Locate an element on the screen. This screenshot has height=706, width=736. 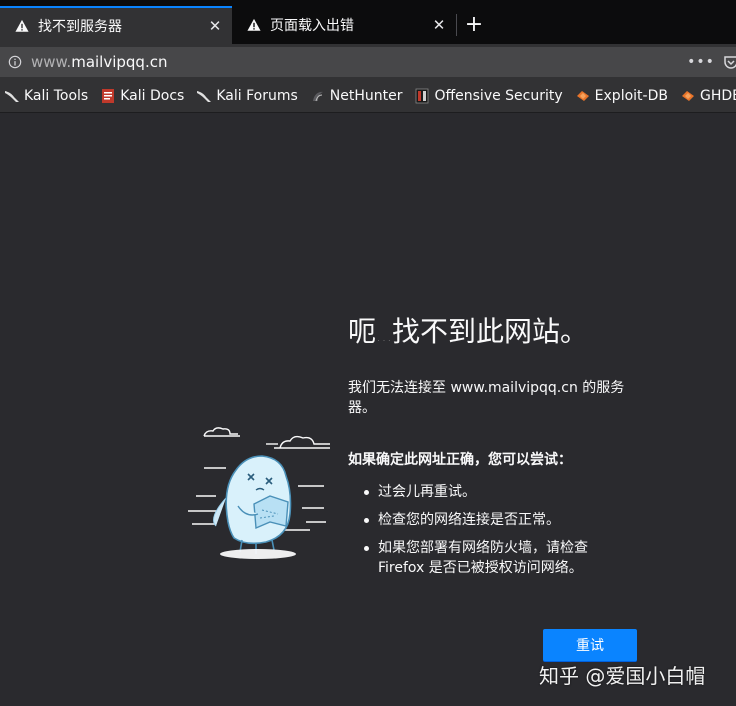
error-title: 呃…找不到此网站。 is located at coordinates (468, 330).